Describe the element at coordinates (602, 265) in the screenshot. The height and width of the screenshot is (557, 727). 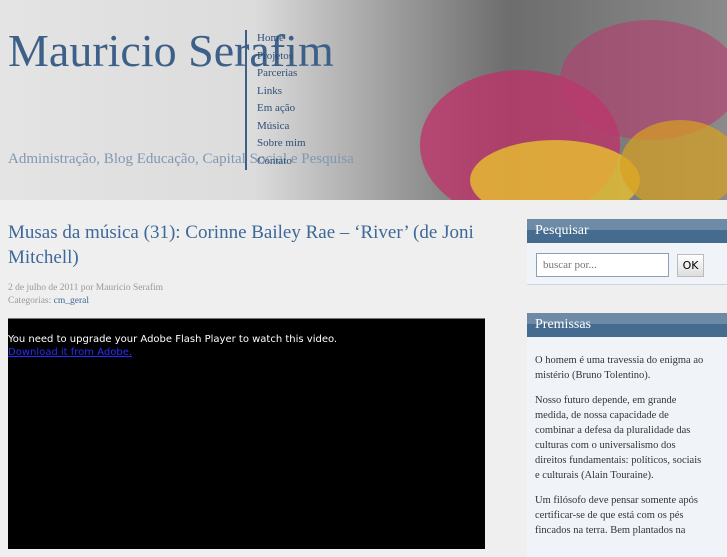
I see `search-input` at that location.